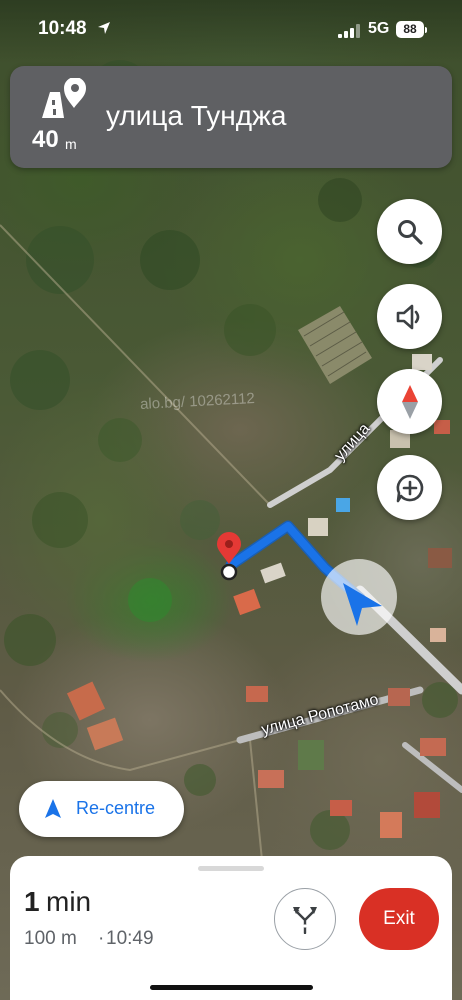 Image resolution: width=462 pixels, height=1000 pixels. Describe the element at coordinates (231, 31) in the screenshot. I see `status-bar: 10:48 5G 88` at that location.